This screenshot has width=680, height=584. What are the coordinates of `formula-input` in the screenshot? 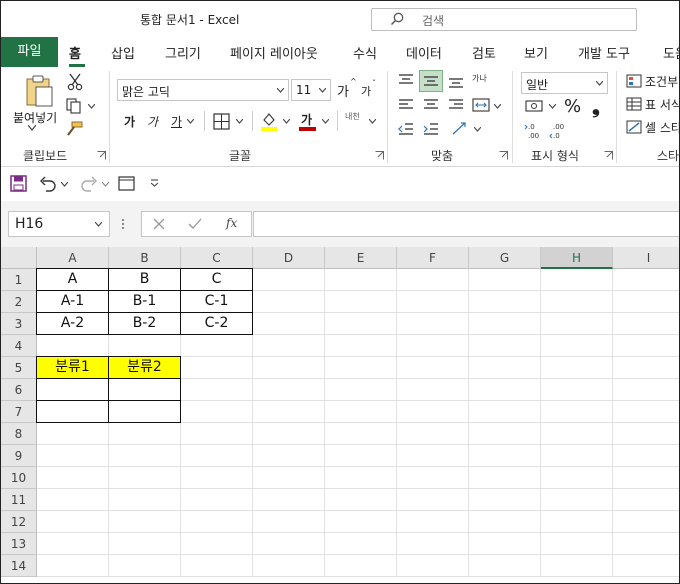 It's located at (466, 224).